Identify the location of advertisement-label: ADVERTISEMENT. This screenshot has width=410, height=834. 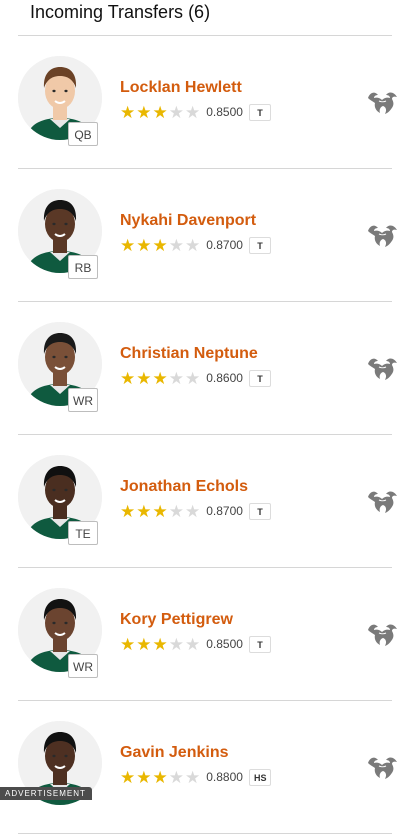
(46, 793).